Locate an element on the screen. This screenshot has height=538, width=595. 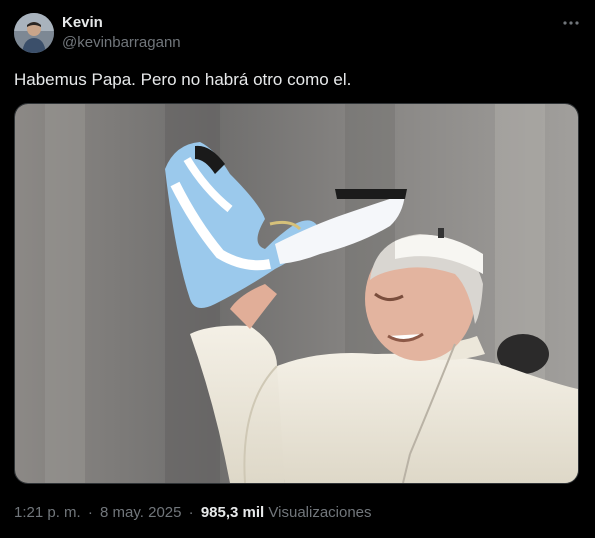
more-icon is located at coordinates (571, 23).